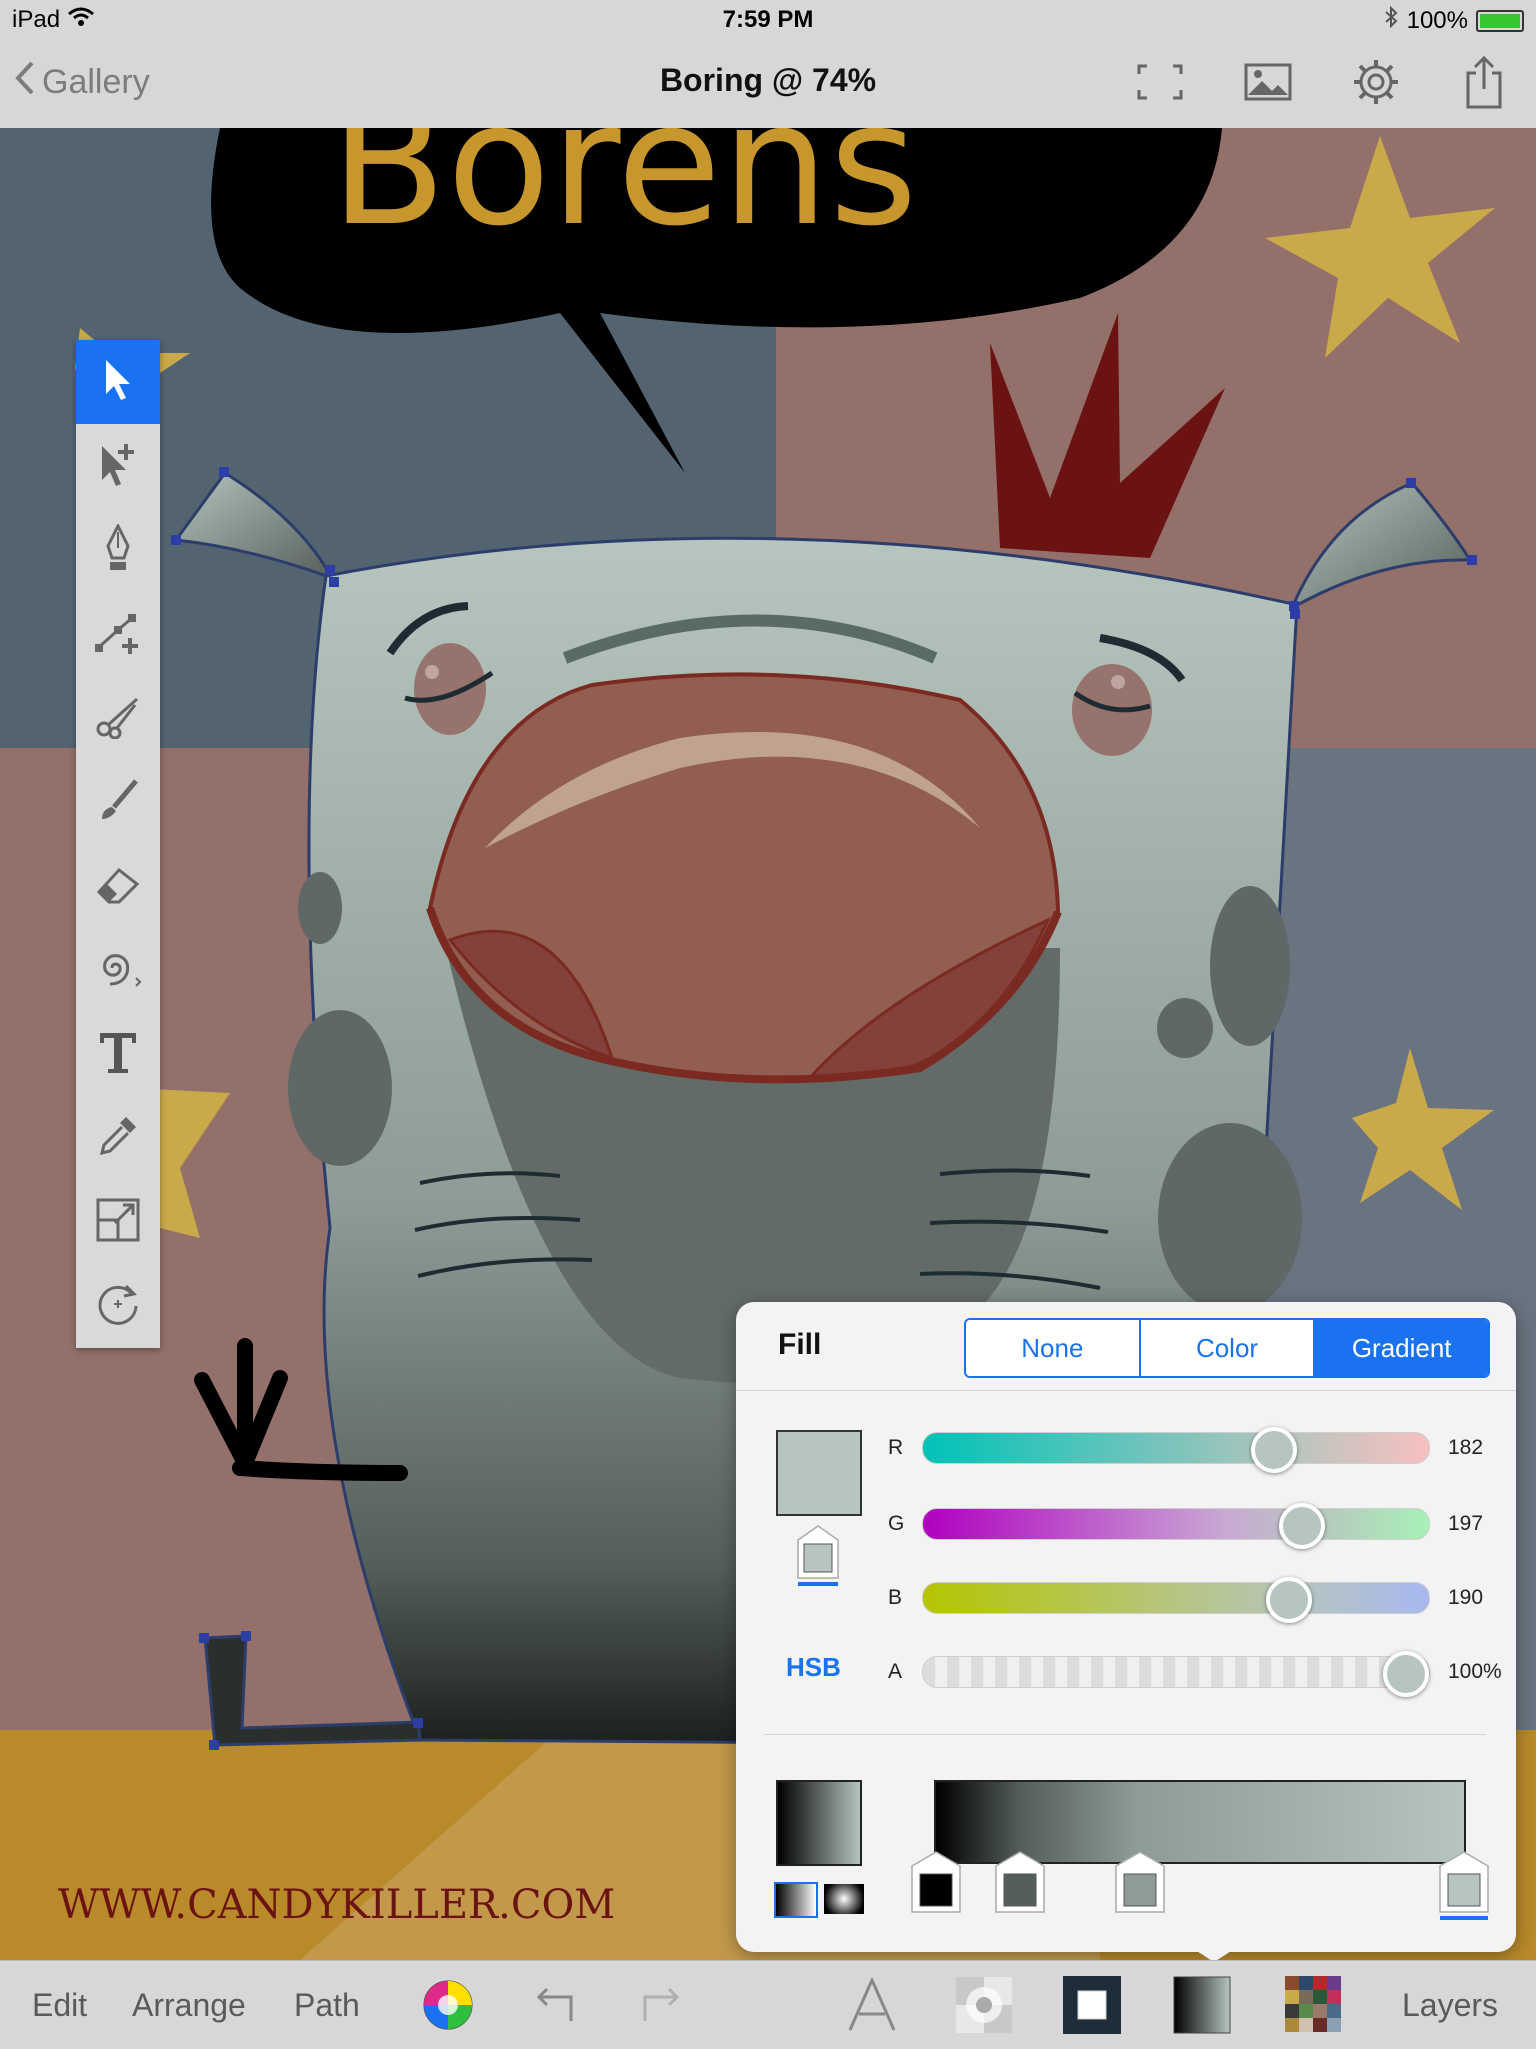  What do you see at coordinates (1314, 2005) in the screenshot?
I see `swatches-icon` at bounding box center [1314, 2005].